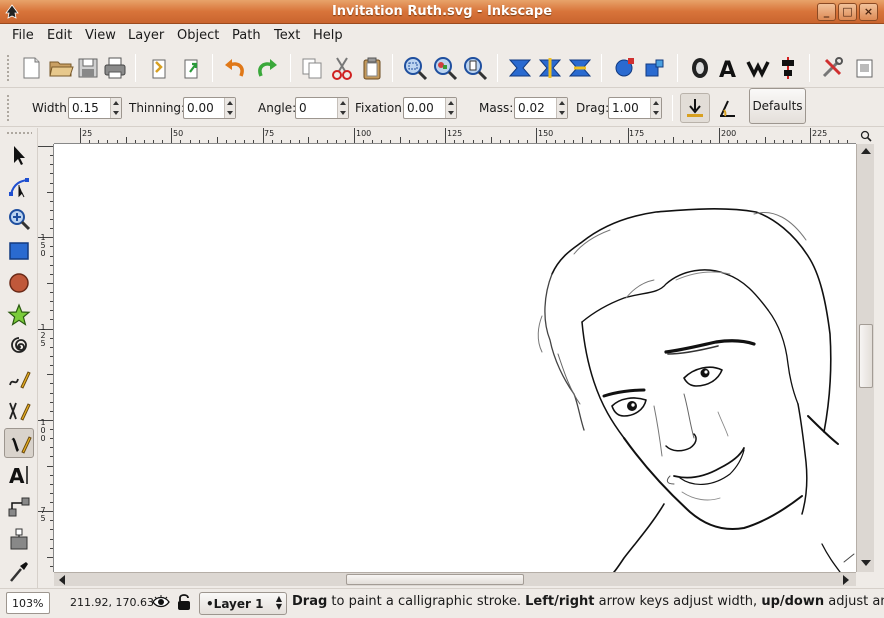  Describe the element at coordinates (267, 68) in the screenshot. I see `redo-icon` at that location.